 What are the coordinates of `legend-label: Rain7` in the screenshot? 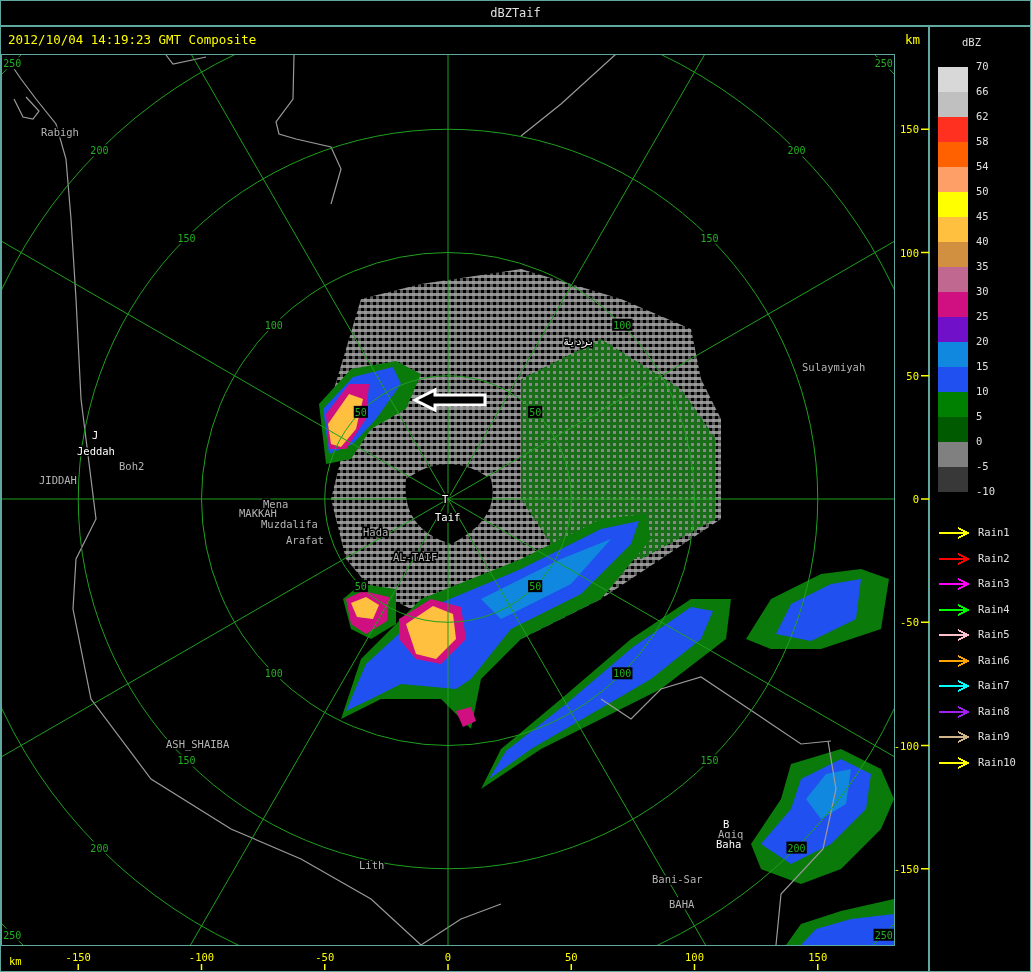 It's located at (994, 686).